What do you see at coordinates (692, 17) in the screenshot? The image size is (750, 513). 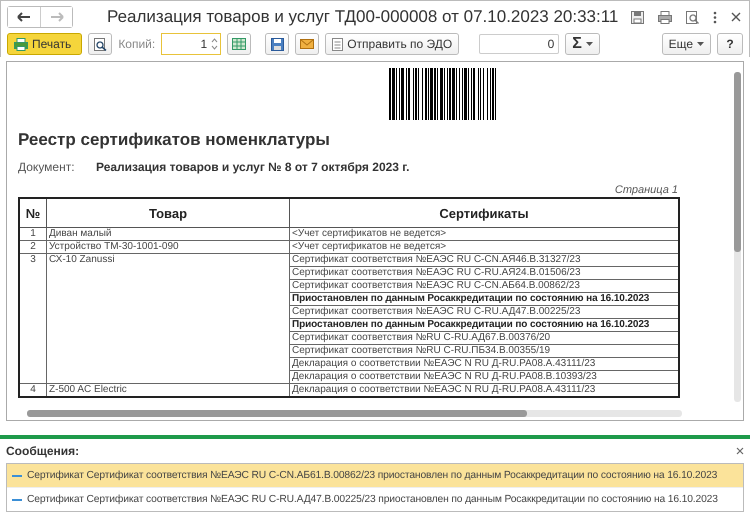 I see `preview-icon` at bounding box center [692, 17].